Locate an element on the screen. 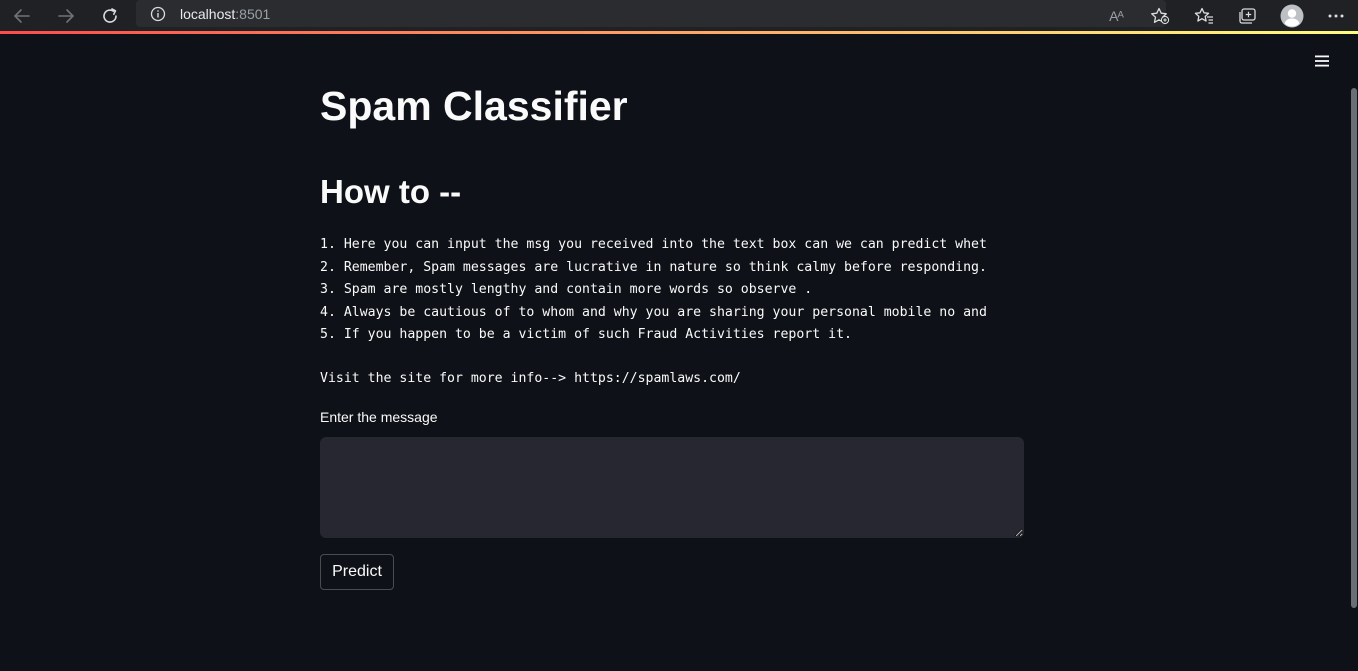  arrow-left-icon is located at coordinates (21, 15).